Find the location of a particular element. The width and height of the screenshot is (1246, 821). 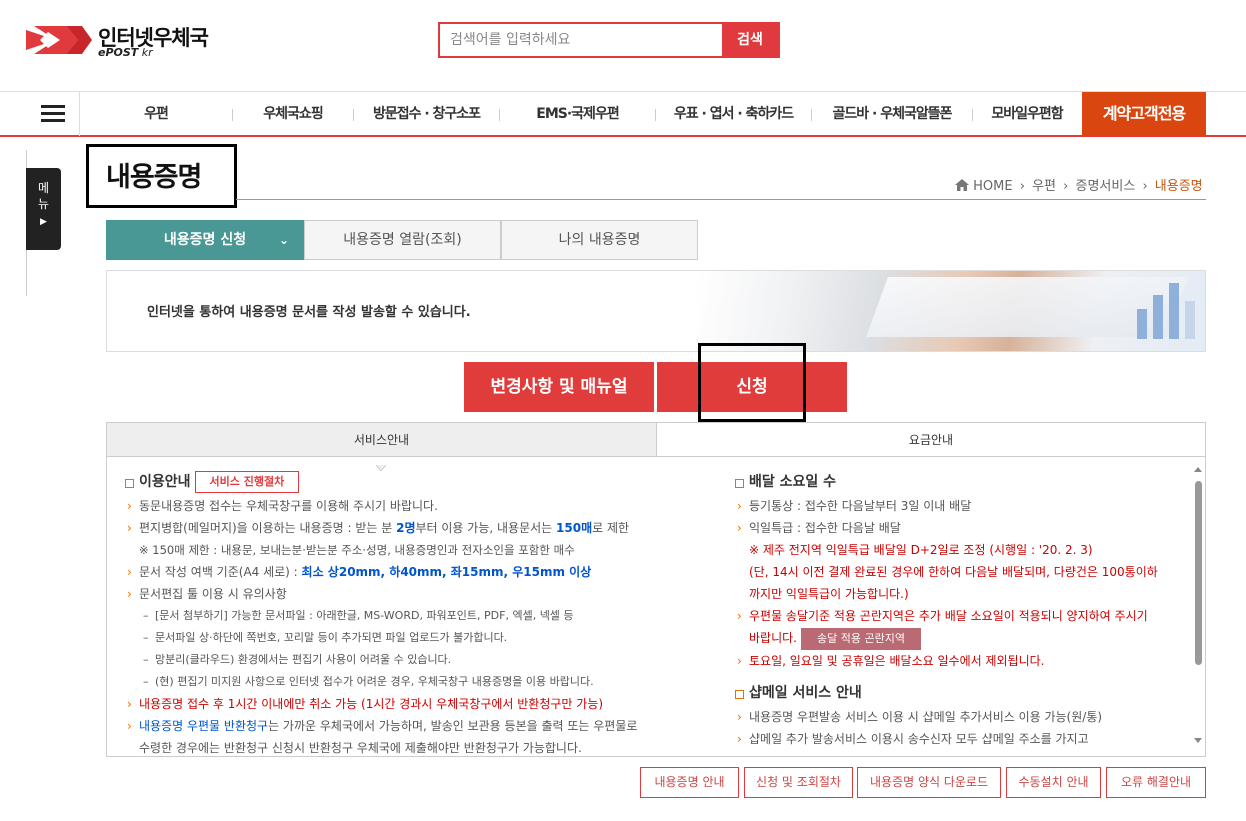

search-input is located at coordinates (581, 40).